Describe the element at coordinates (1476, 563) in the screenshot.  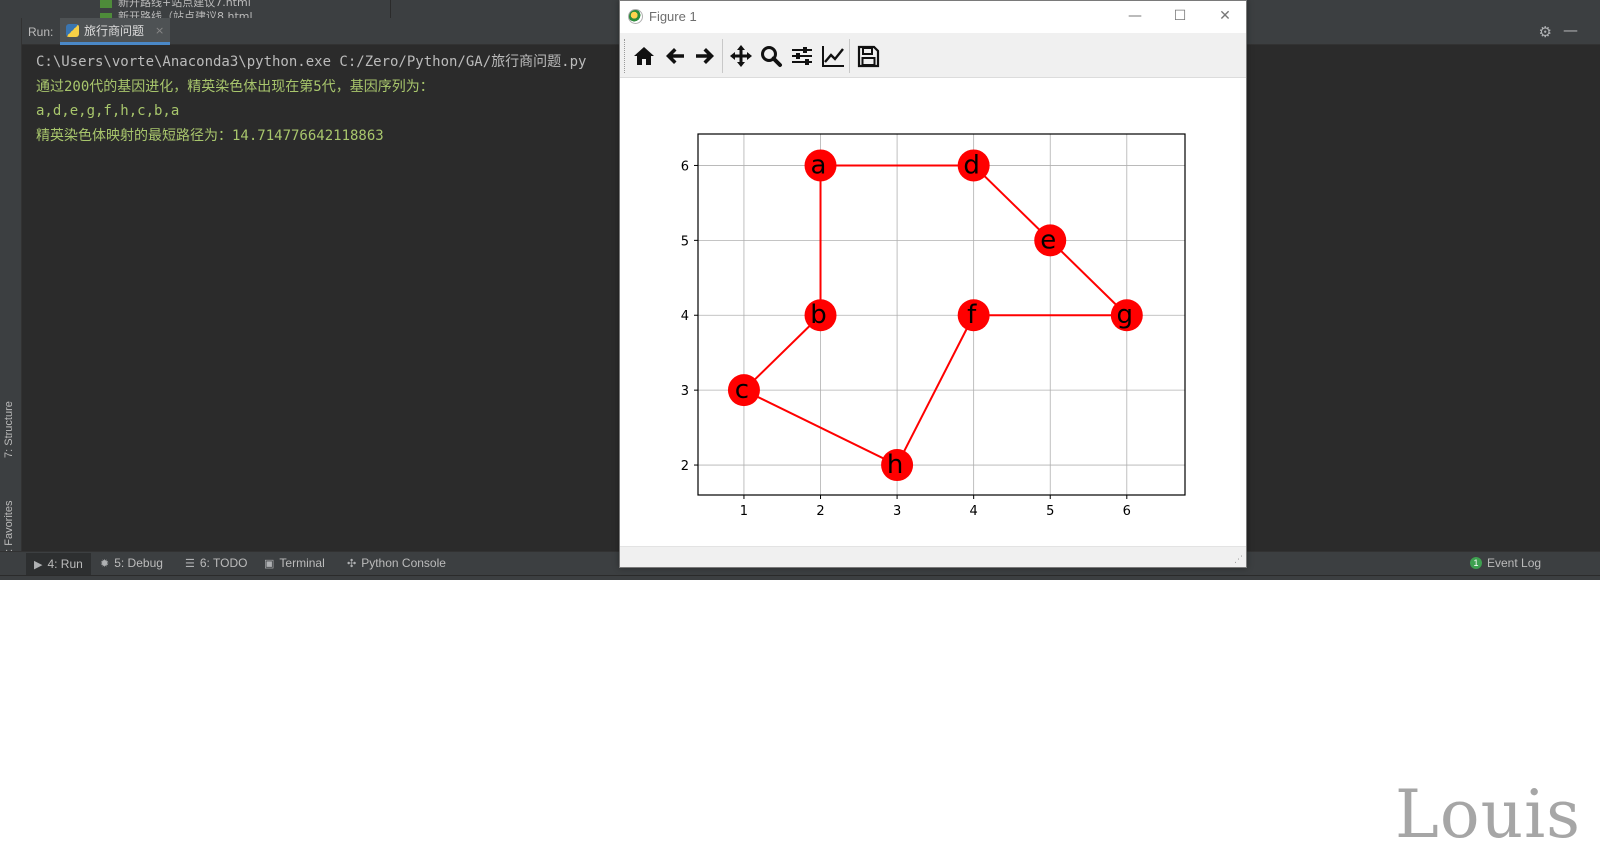
I see `event-count-badge: 1` at that location.